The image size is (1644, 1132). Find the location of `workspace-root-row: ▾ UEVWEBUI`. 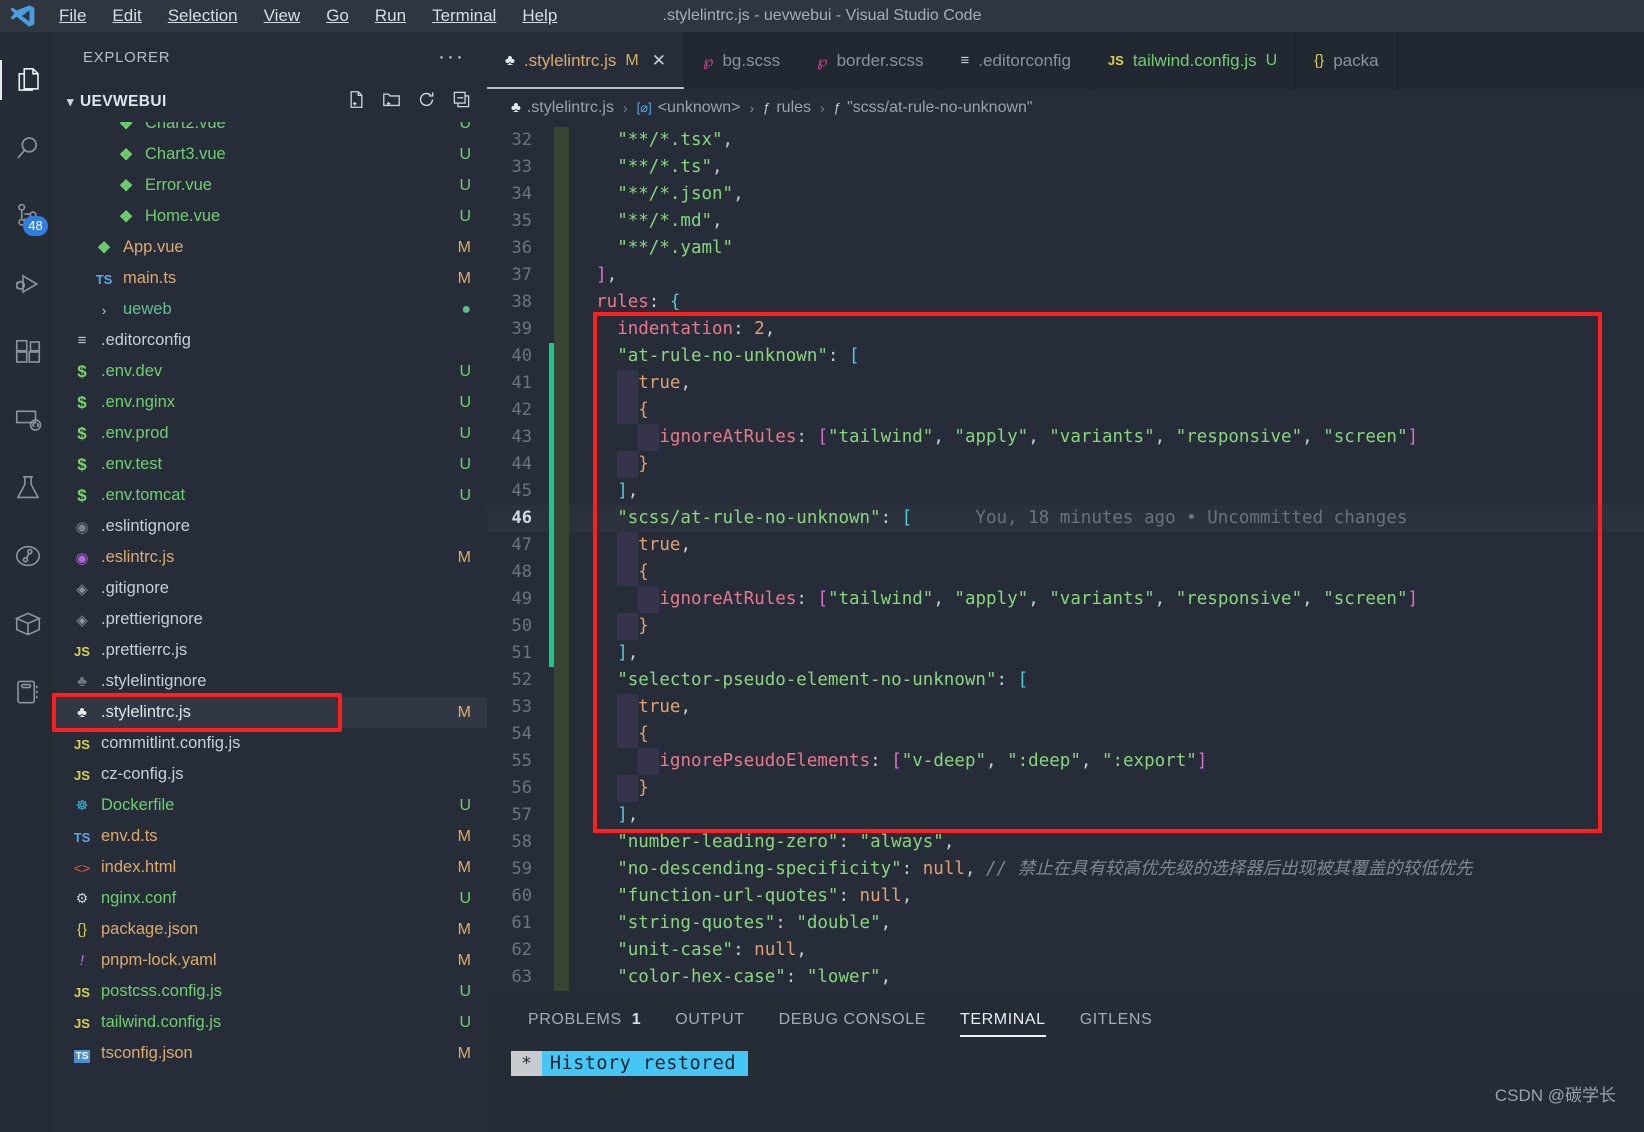

workspace-root-row: ▾ UEVWEBUI is located at coordinates (271, 102).